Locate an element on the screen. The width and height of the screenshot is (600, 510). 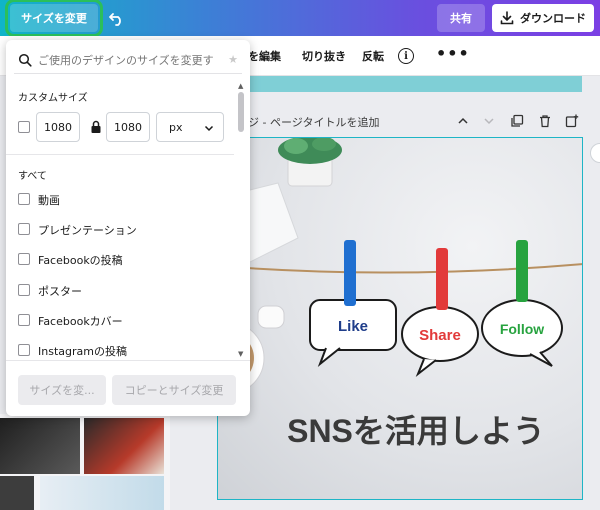
follow-text: Follow is located at coordinates (522, 329).